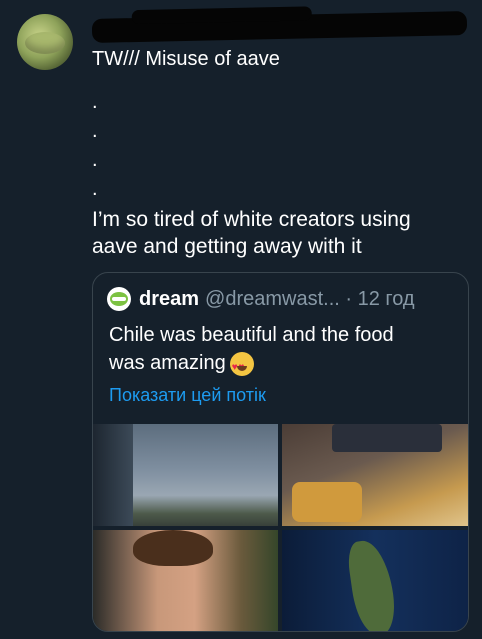 The width and height of the screenshot is (482, 639). Describe the element at coordinates (119, 299) in the screenshot. I see `quoted-author-avatar` at that location.